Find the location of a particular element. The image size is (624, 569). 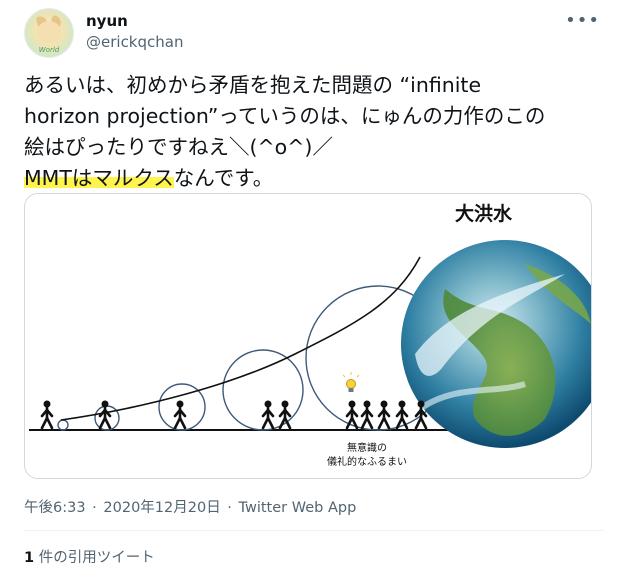

tweet-time: 午後6:33 is located at coordinates (55, 508).